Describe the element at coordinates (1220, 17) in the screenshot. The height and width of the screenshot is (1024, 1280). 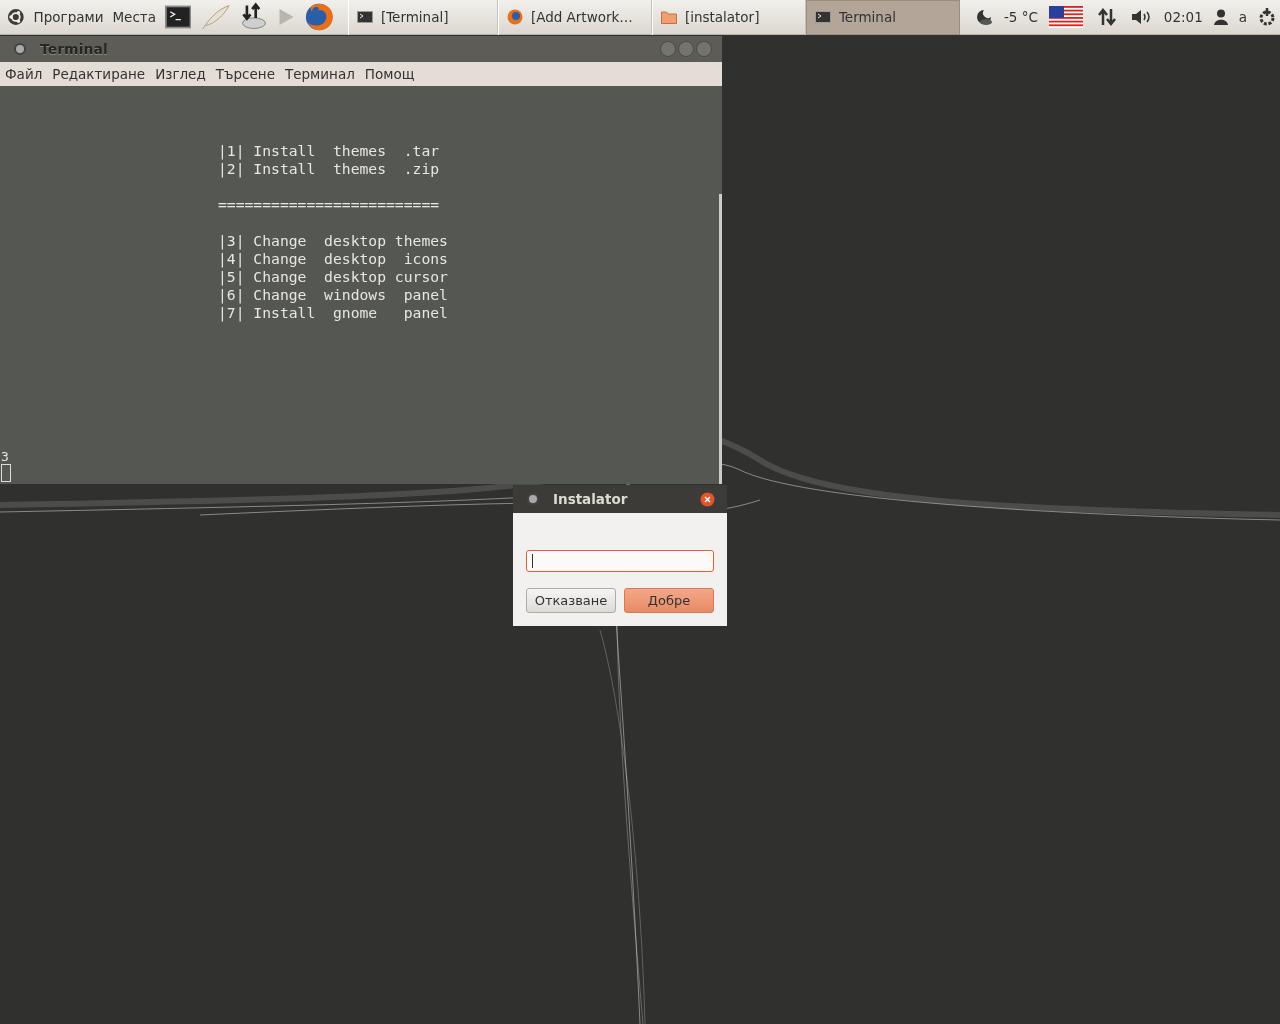
I see `user-icon` at that location.